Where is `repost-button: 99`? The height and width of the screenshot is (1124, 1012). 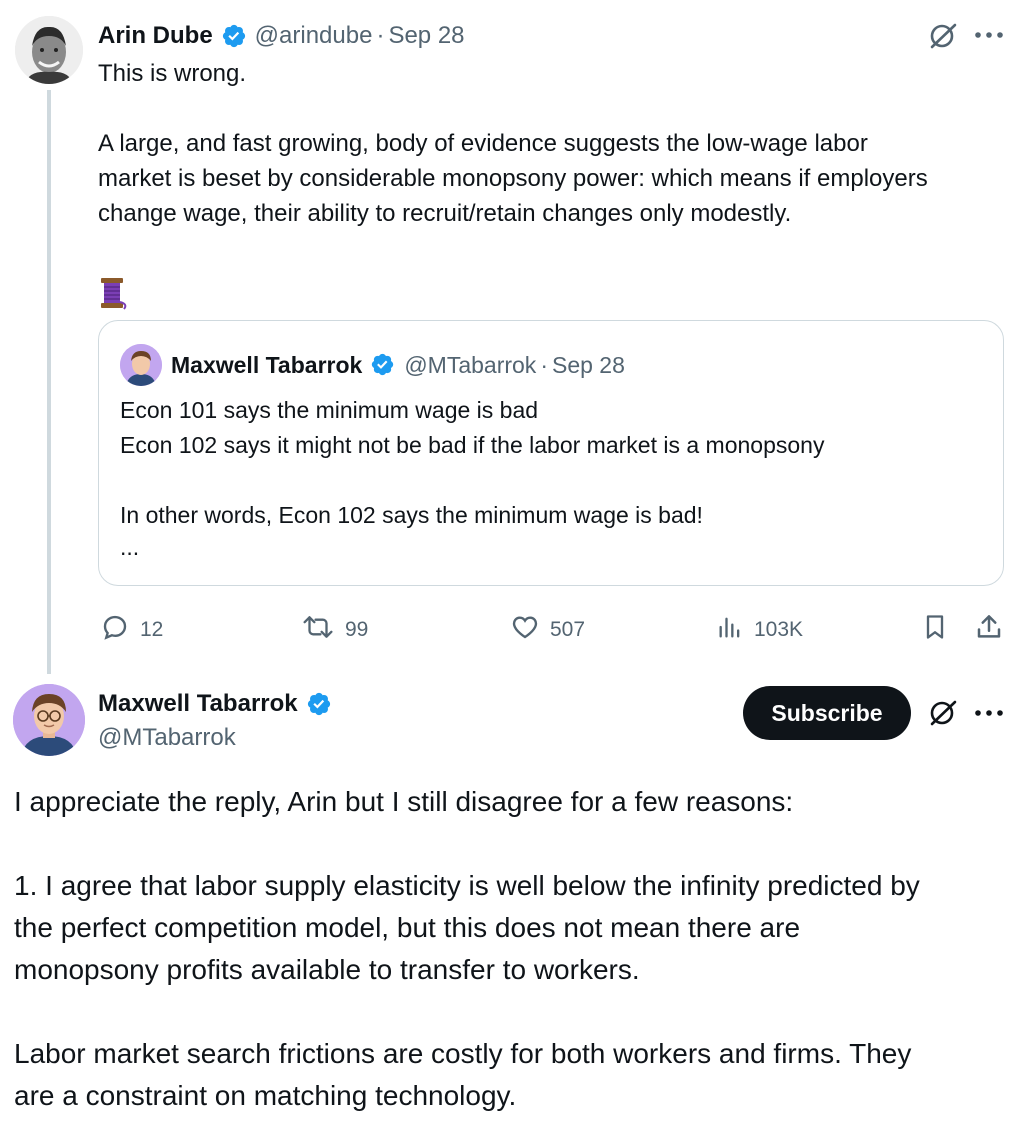
repost-button: 99 is located at coordinates (334, 630).